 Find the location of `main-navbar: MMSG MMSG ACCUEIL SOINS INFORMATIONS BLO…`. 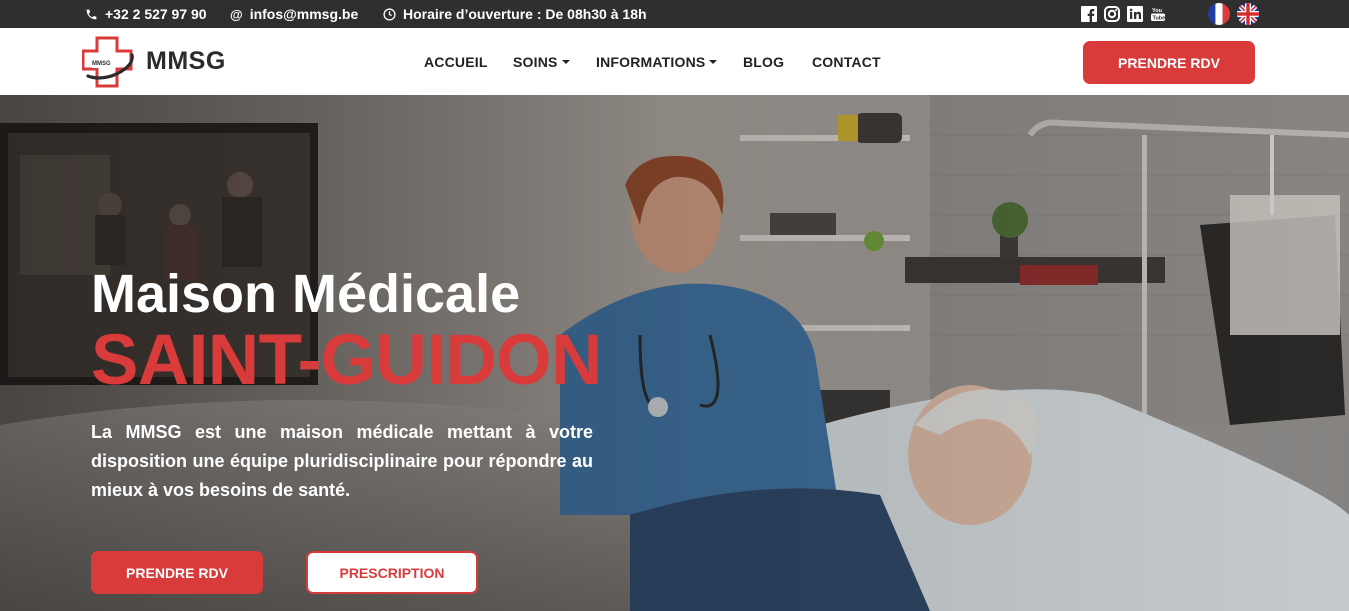

main-navbar: MMSG MMSG ACCUEIL SOINS INFORMATIONS BLO… is located at coordinates (674, 62).